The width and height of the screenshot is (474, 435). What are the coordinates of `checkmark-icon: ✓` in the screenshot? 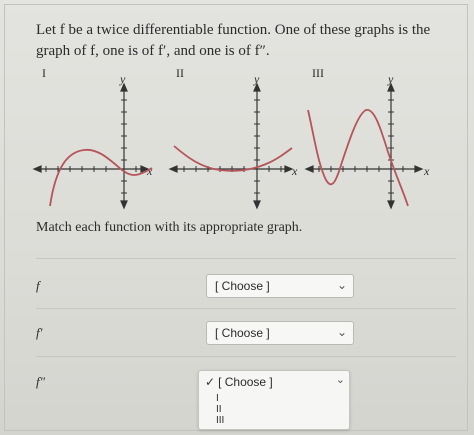 It's located at (210, 382).